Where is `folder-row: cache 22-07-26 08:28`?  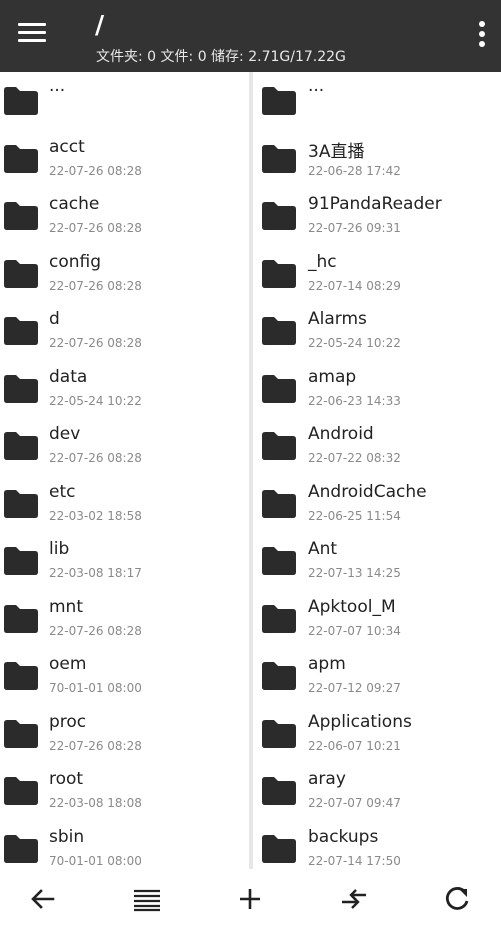 folder-row: cache 22-07-26 08:28 is located at coordinates (124, 216).